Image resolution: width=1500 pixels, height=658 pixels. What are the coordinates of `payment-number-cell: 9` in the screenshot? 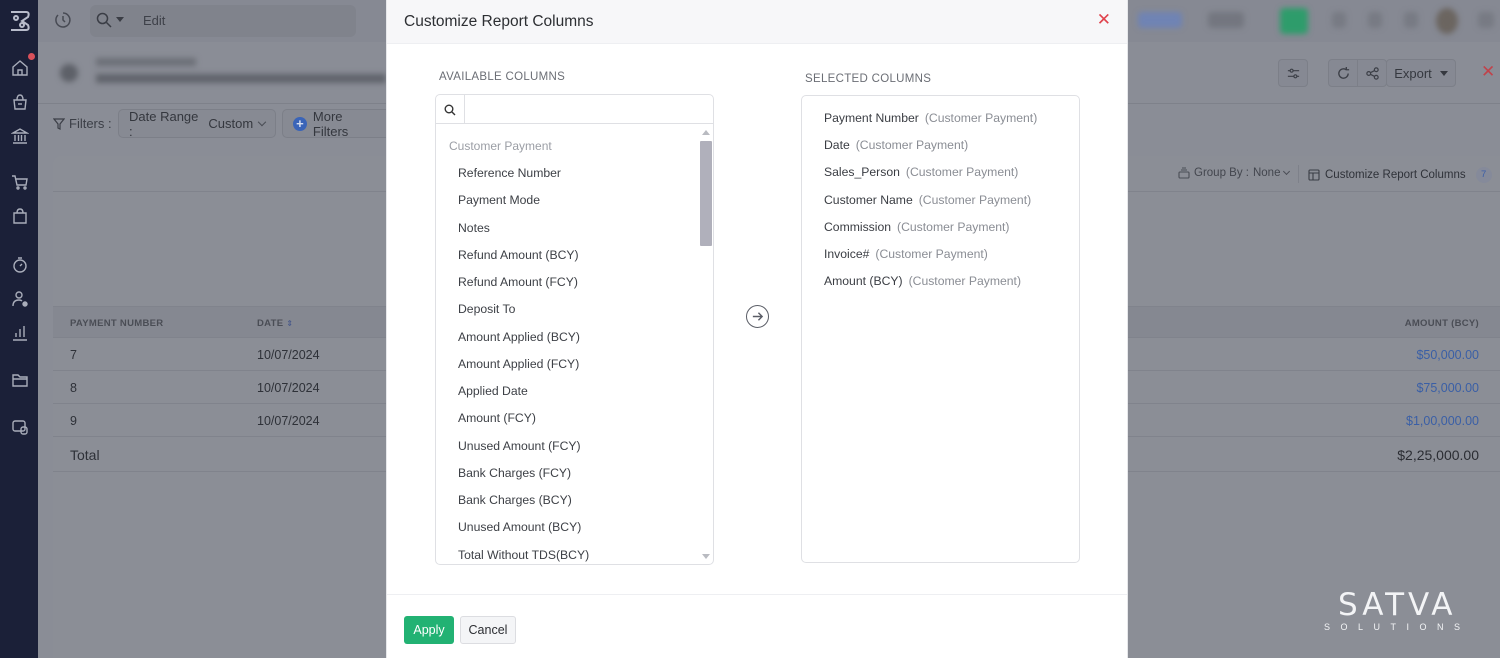 It's located at (73, 421).